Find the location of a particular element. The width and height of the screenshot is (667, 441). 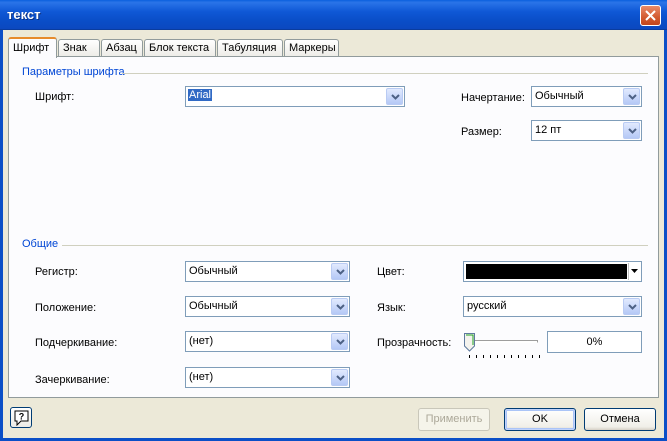

general-group-title: Общие is located at coordinates (40, 244).